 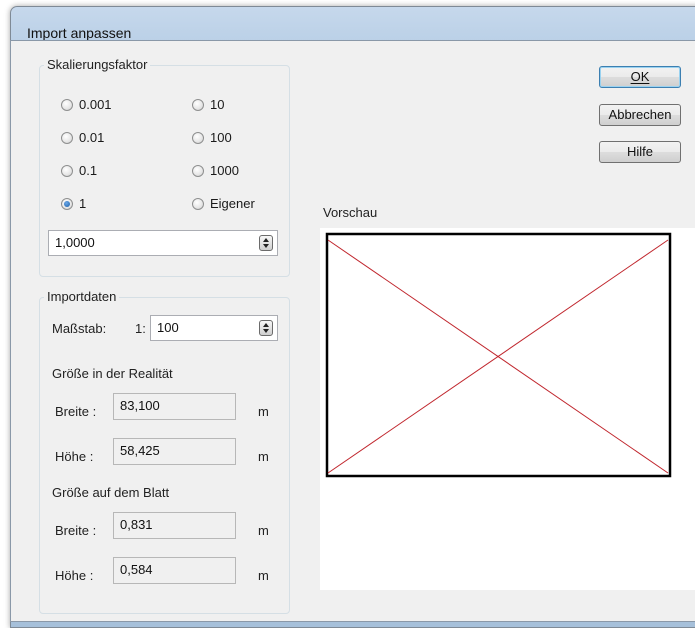 What do you see at coordinates (640, 152) in the screenshot?
I see `help-button: Hilfe` at bounding box center [640, 152].